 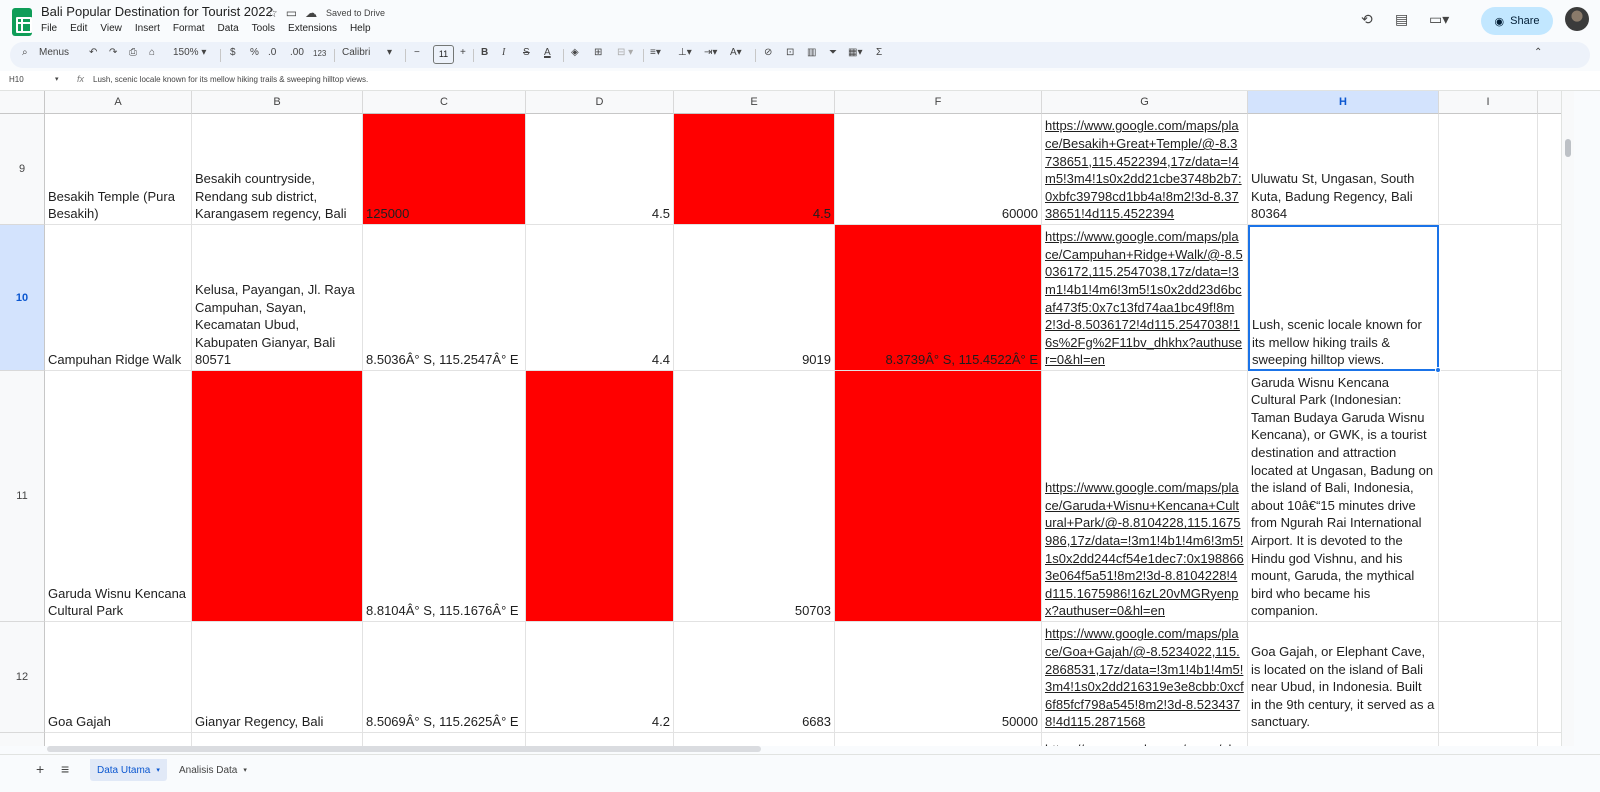 I want to click on cell-i11, so click(x=1488, y=496).